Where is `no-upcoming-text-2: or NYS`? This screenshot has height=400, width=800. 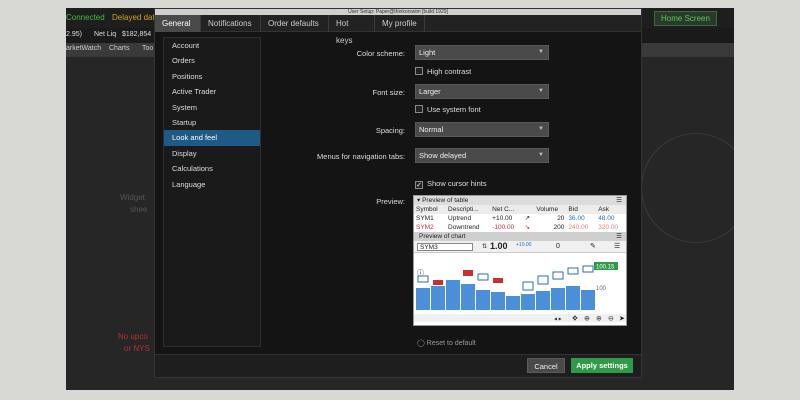
no-upcoming-text-2: or NYS is located at coordinates (137, 348).